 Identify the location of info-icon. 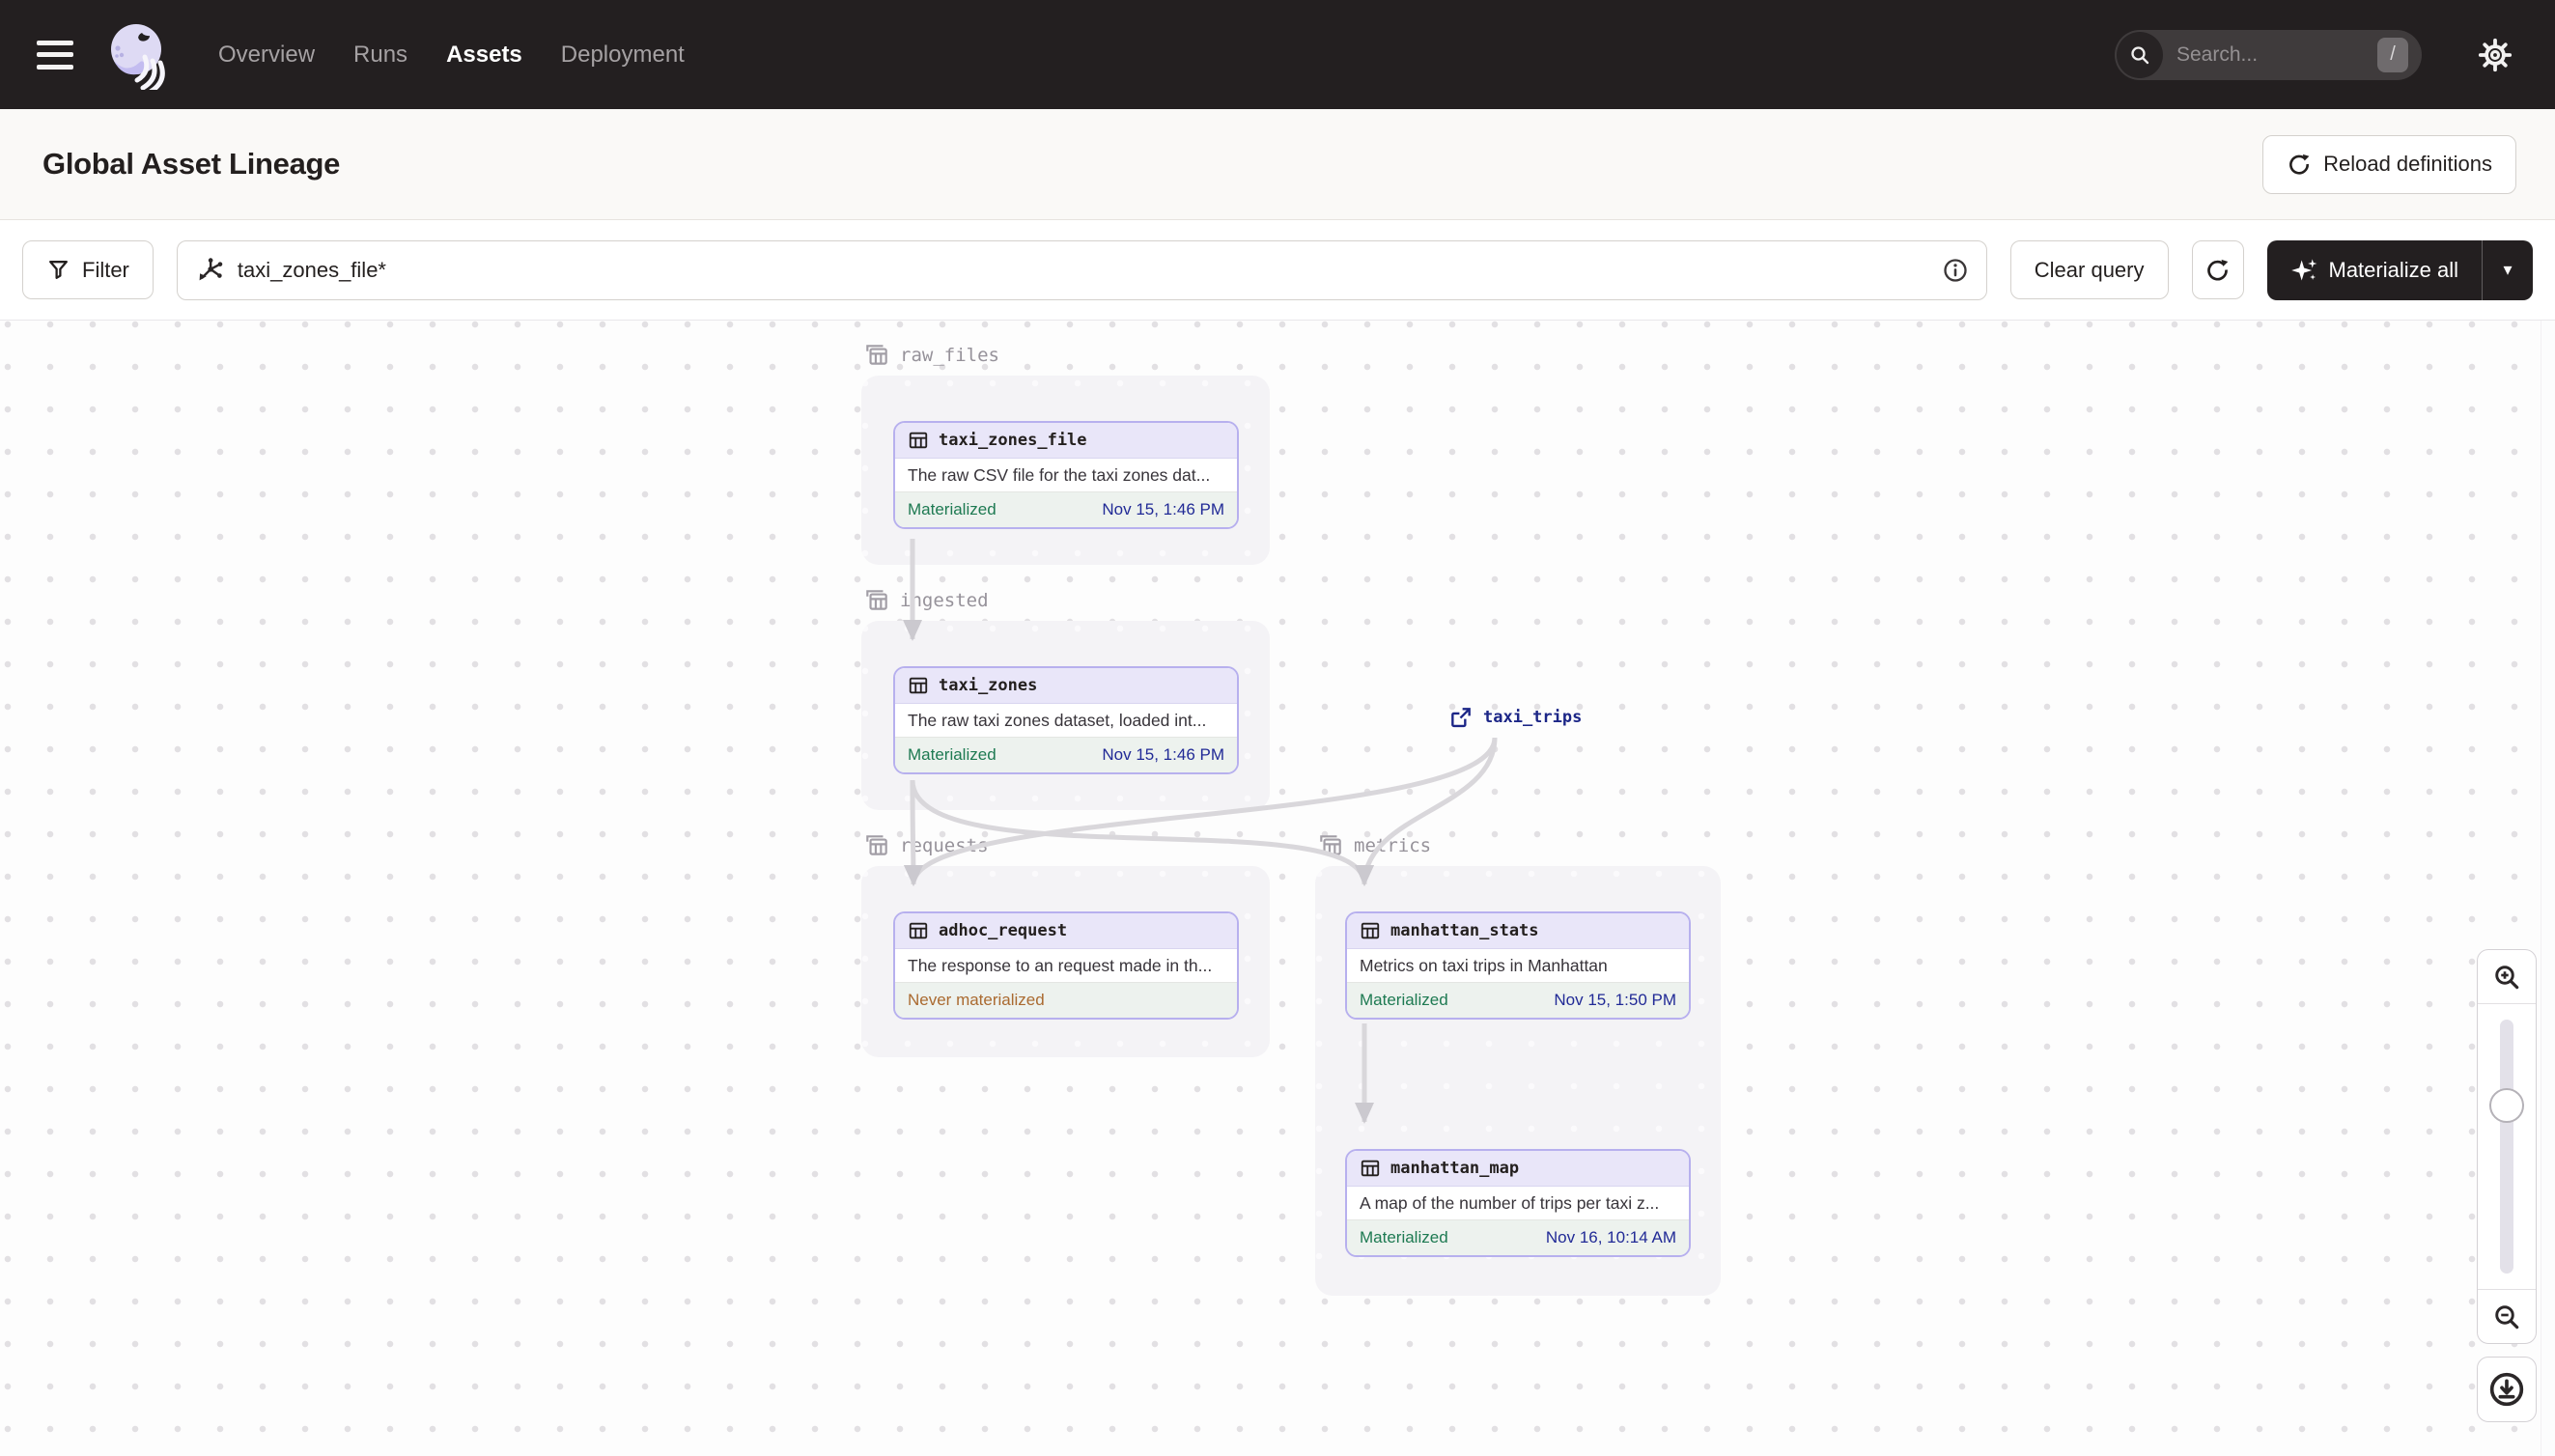
(1955, 271).